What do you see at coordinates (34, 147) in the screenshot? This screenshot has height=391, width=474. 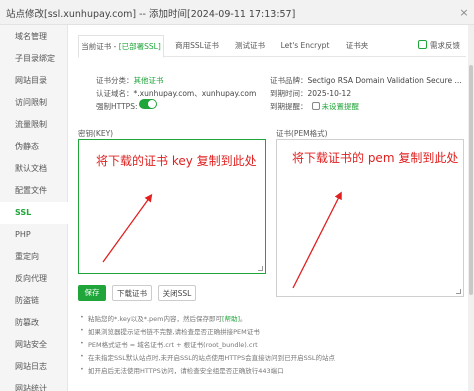 I see `sidebar-item: 伪静态` at bounding box center [34, 147].